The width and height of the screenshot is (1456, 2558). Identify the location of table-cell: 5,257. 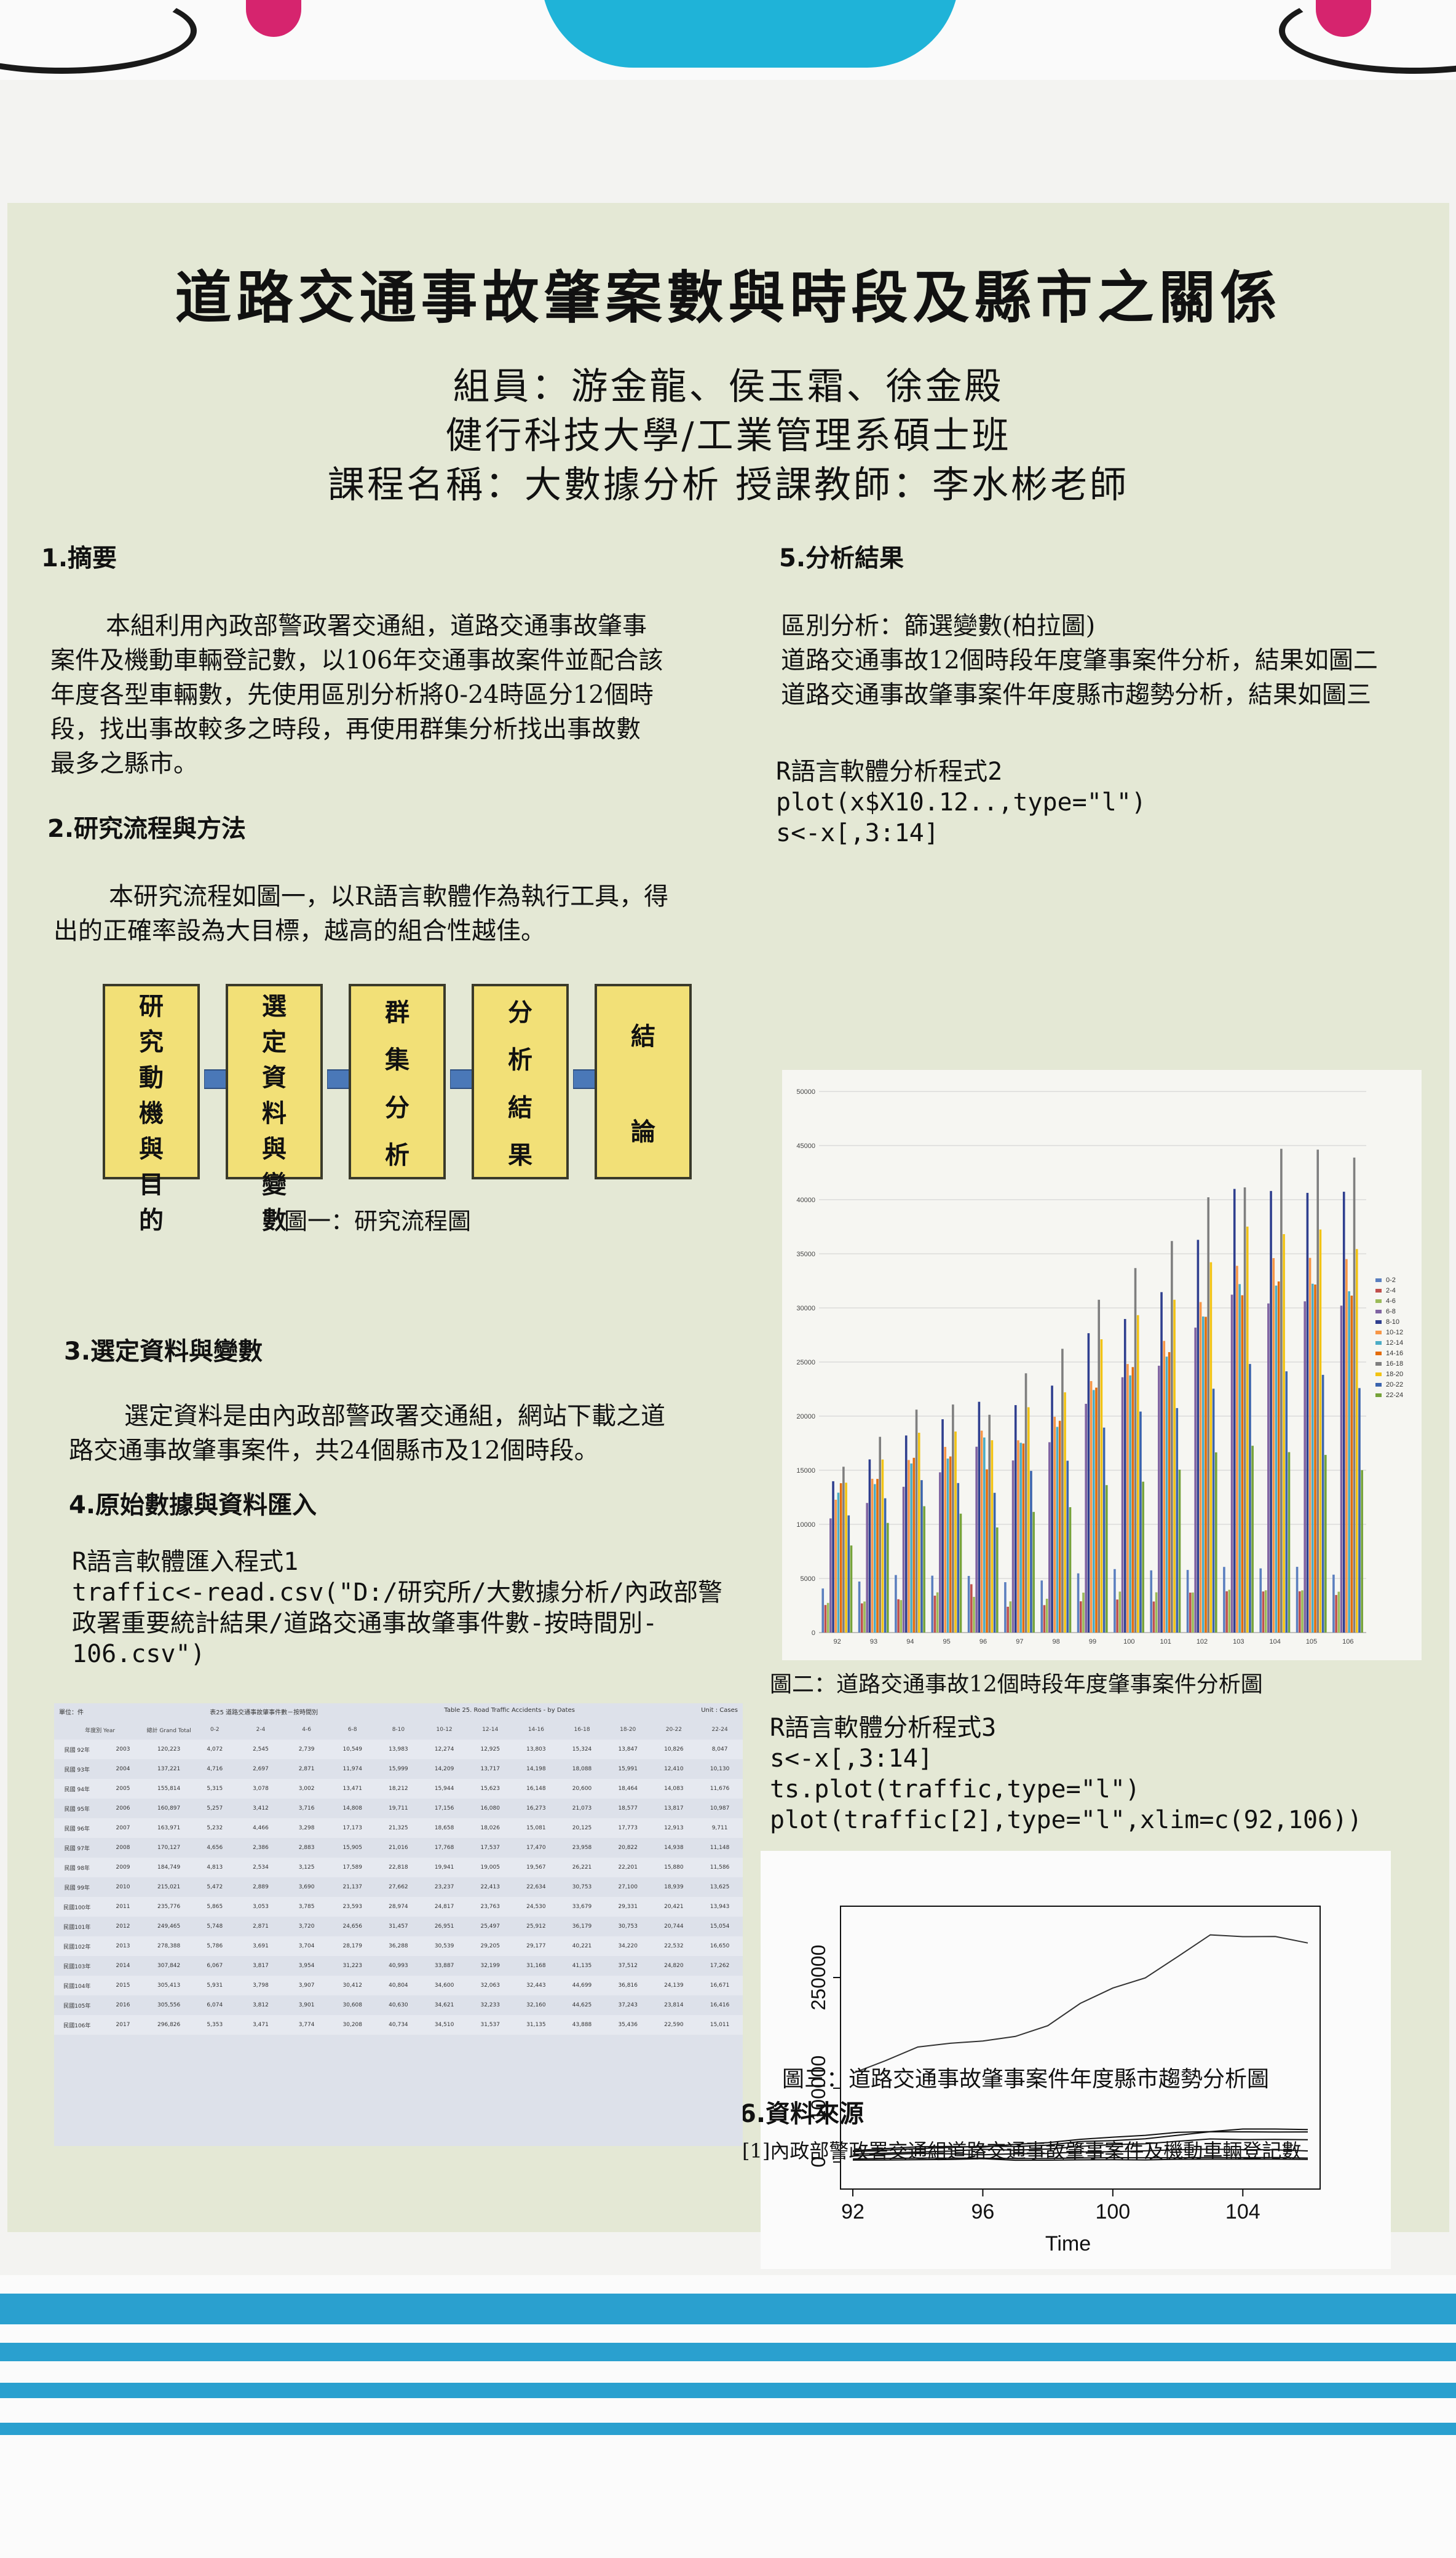
(215, 1808).